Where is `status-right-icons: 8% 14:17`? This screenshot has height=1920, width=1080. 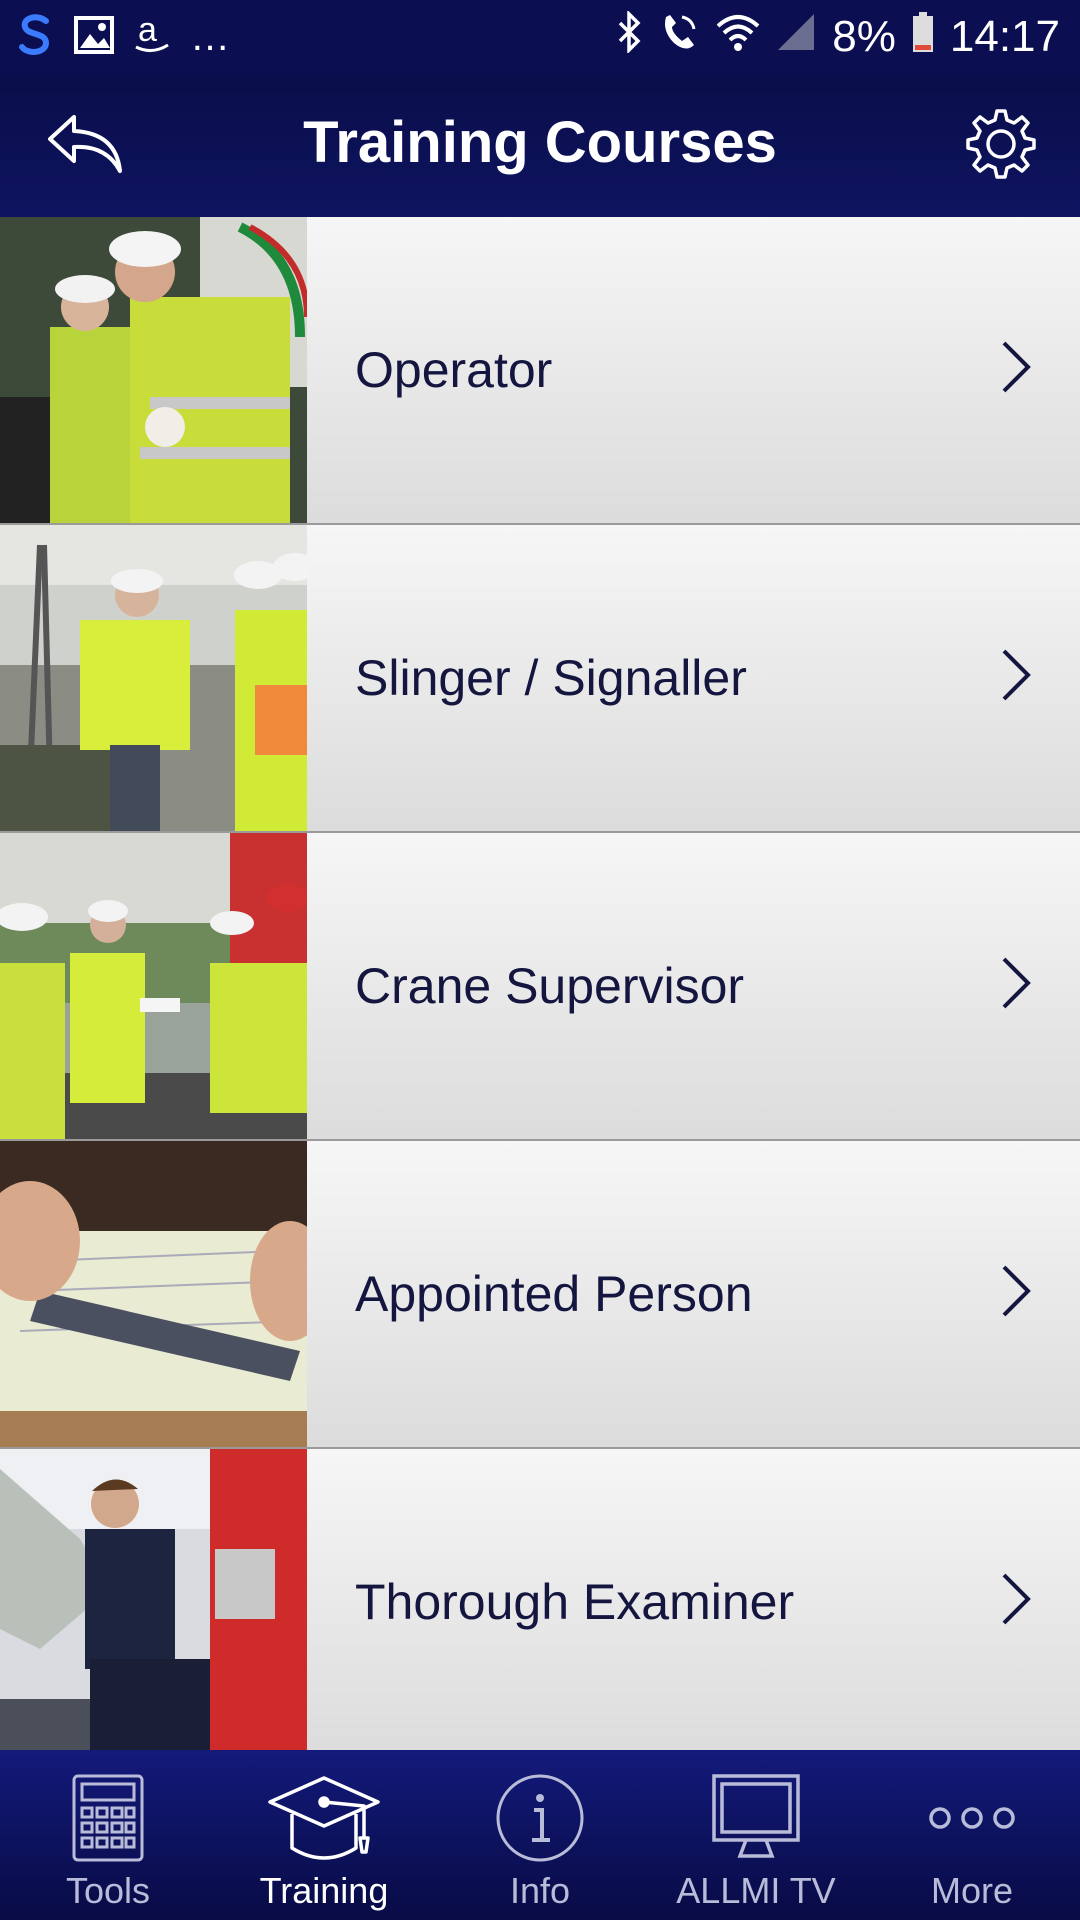 status-right-icons: 8% 14:17 is located at coordinates (838, 36).